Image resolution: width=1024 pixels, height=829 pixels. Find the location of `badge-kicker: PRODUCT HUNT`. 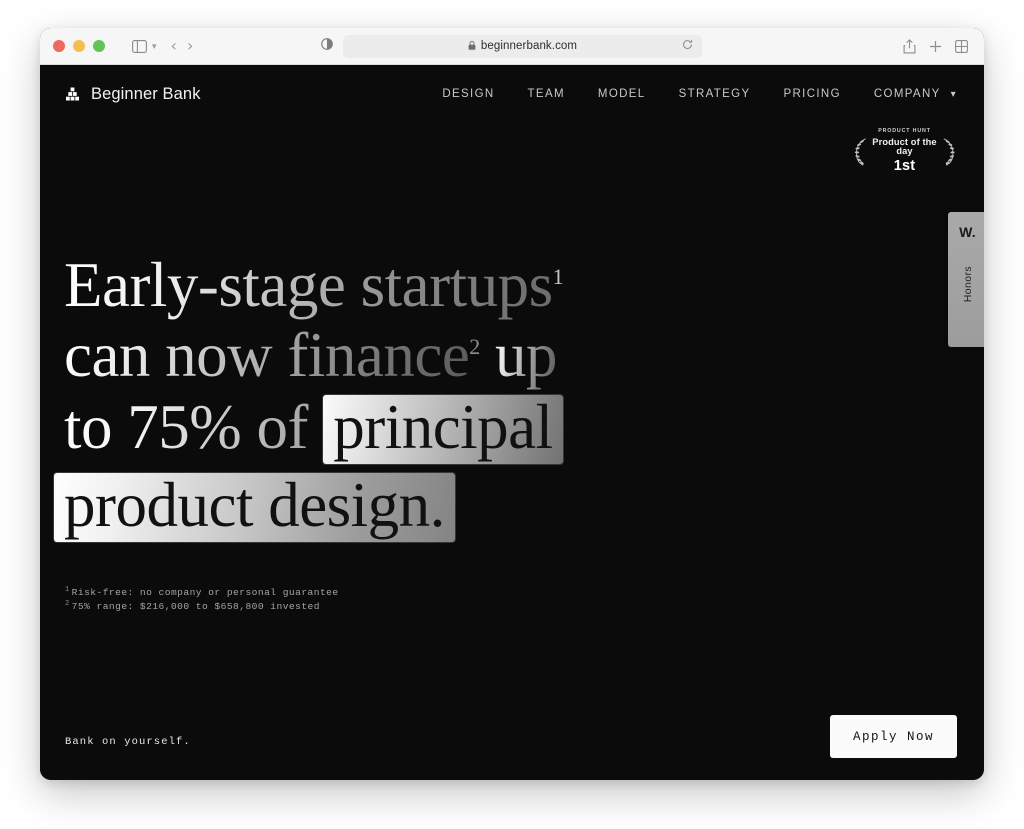

badge-kicker: PRODUCT HUNT is located at coordinates (904, 131).